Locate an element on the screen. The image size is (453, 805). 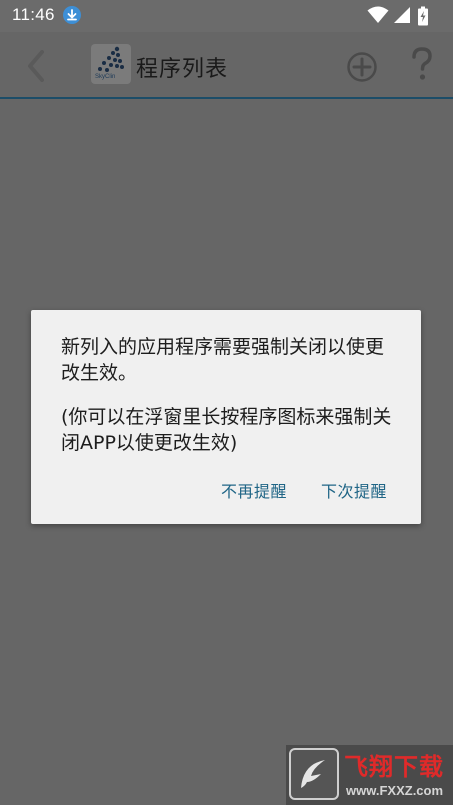
status-bar: 11:46 is located at coordinates (226, 16).